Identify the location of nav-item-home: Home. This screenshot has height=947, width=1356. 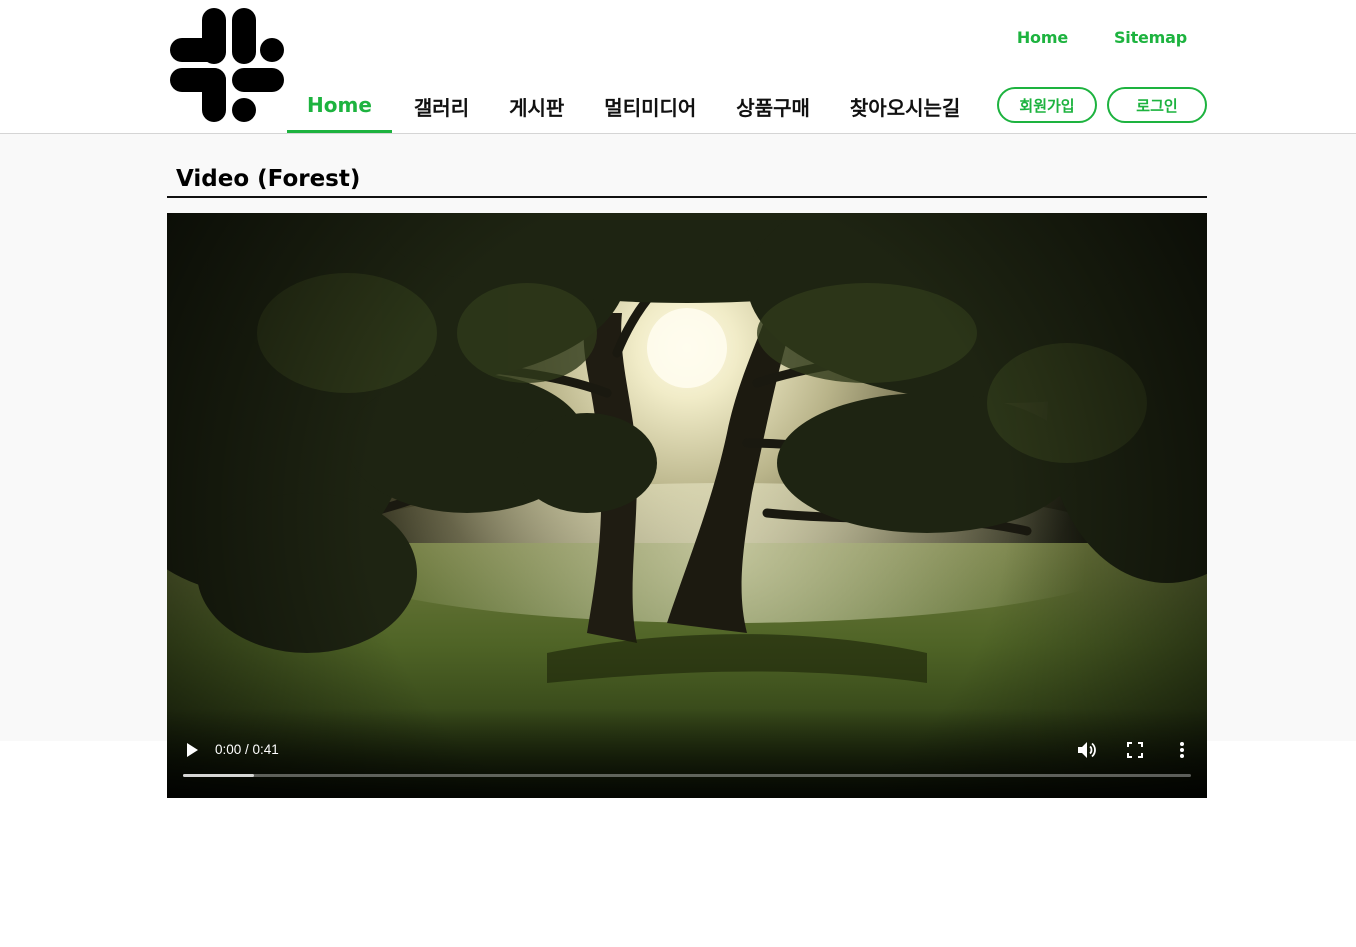
(339, 106).